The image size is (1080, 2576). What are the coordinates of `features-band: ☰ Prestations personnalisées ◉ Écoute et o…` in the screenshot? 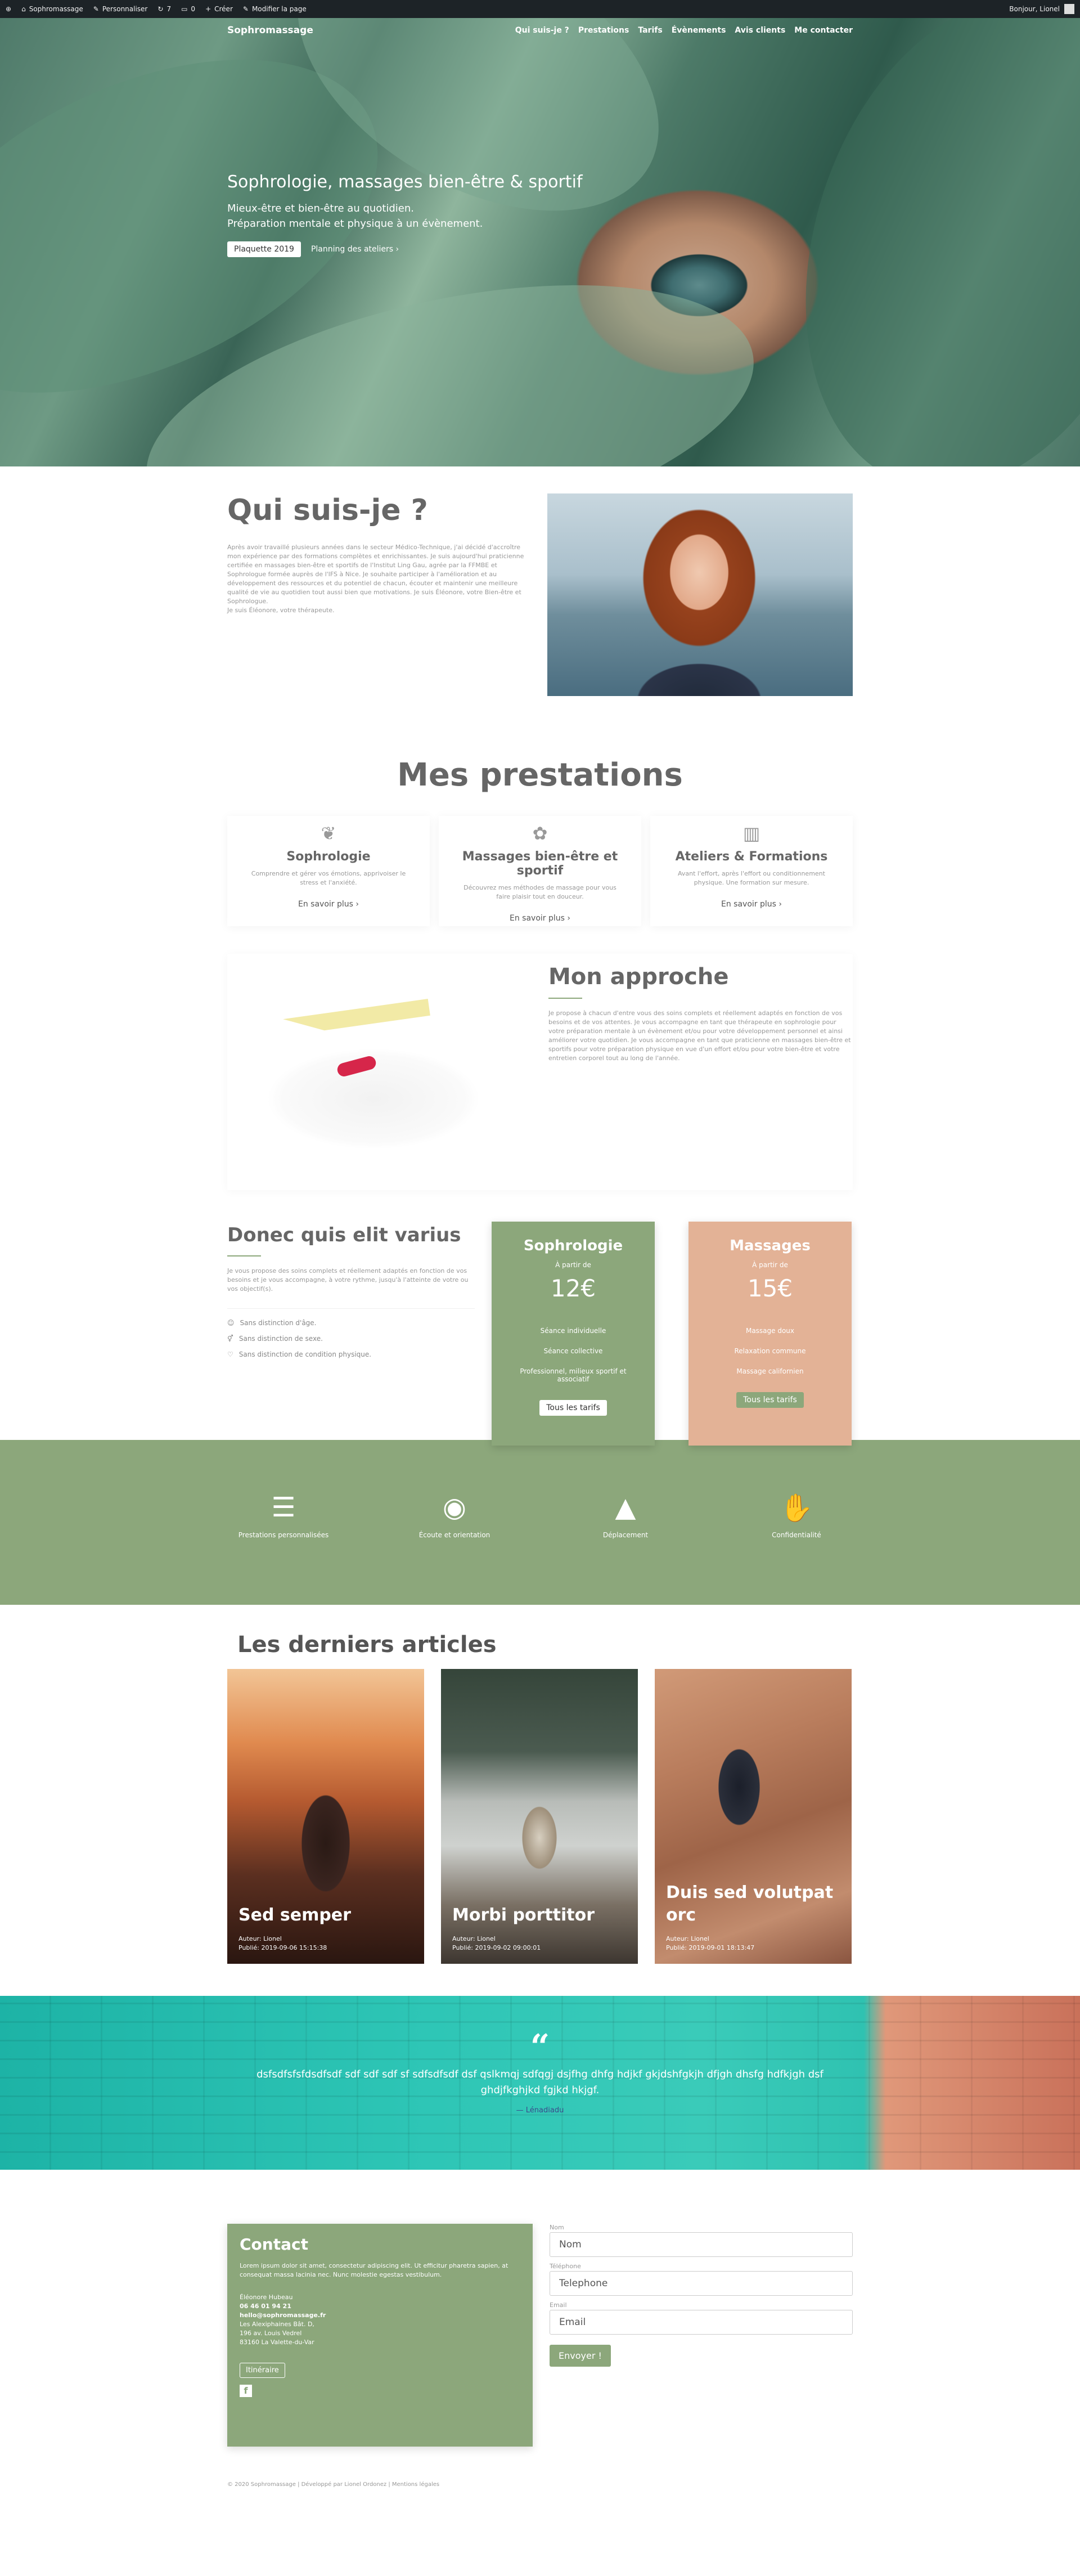 It's located at (540, 1522).